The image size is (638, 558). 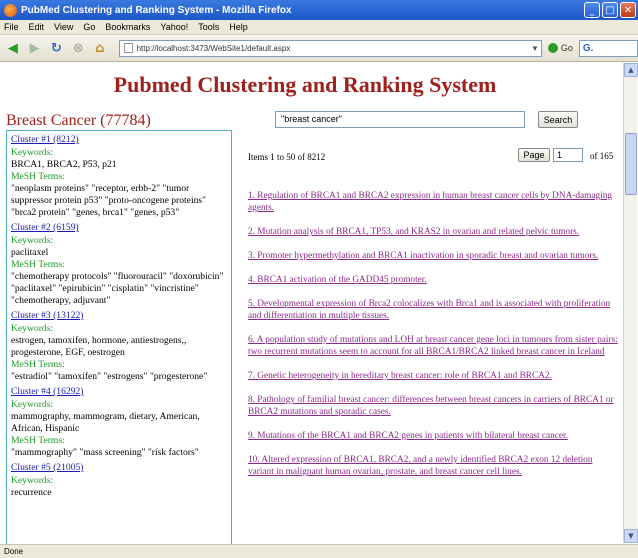 What do you see at coordinates (56, 48) in the screenshot?
I see `reload-icon: ↻` at bounding box center [56, 48].